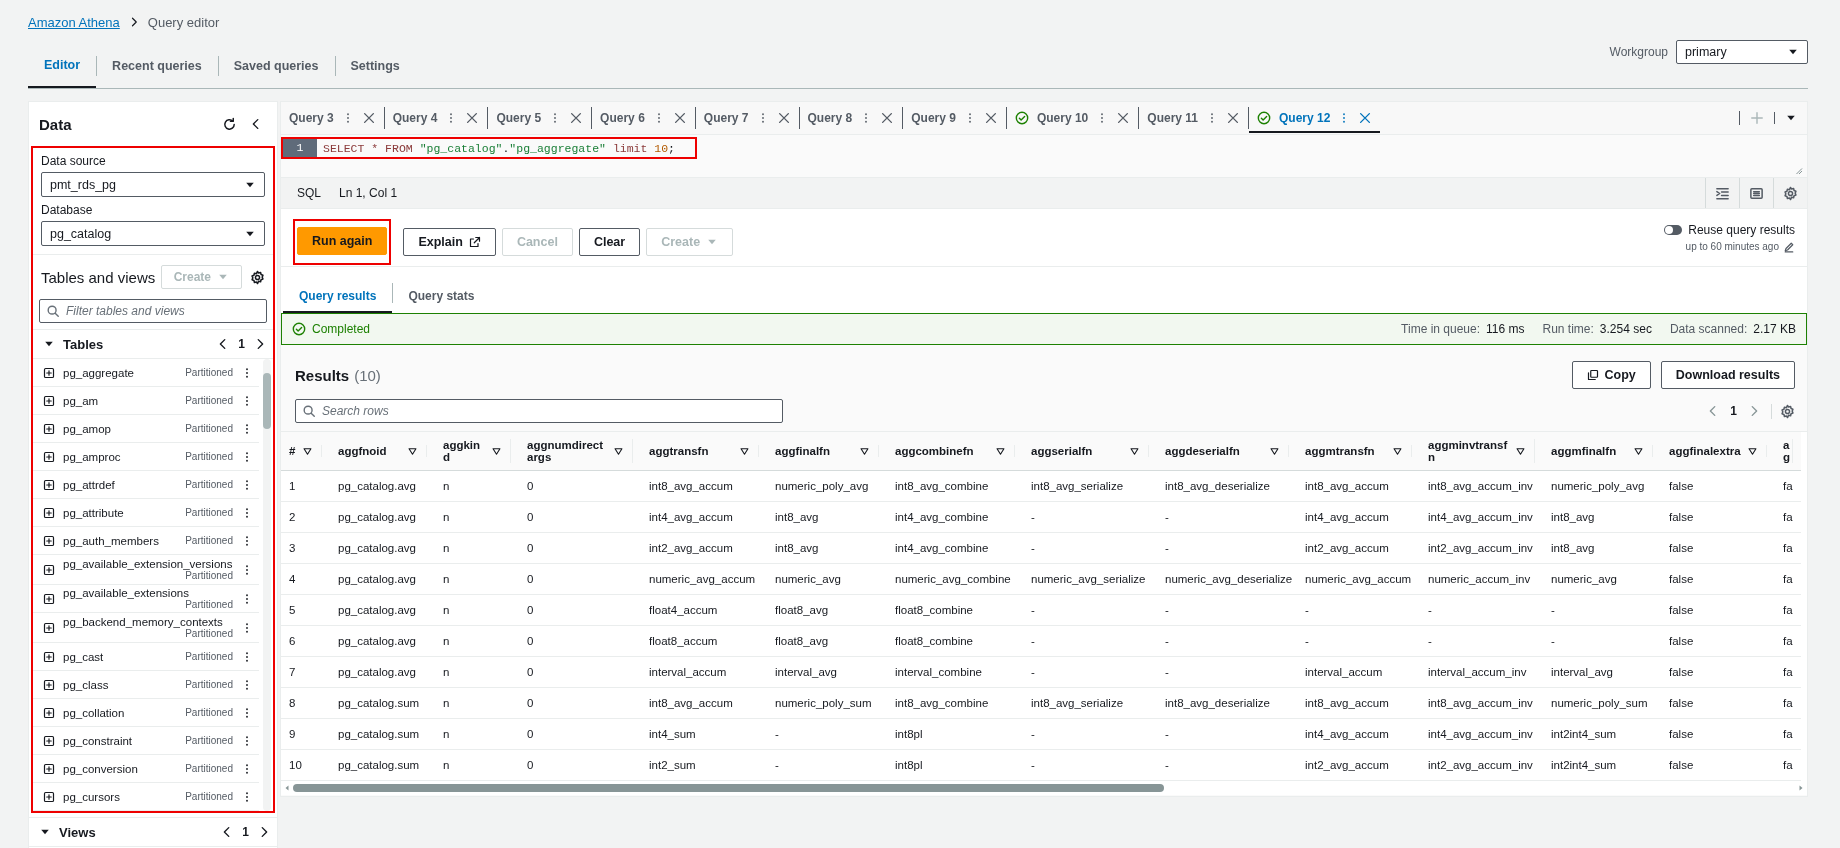 This screenshot has height=848, width=1840. What do you see at coordinates (1611, 375) in the screenshot?
I see `copy-button: Copy` at bounding box center [1611, 375].